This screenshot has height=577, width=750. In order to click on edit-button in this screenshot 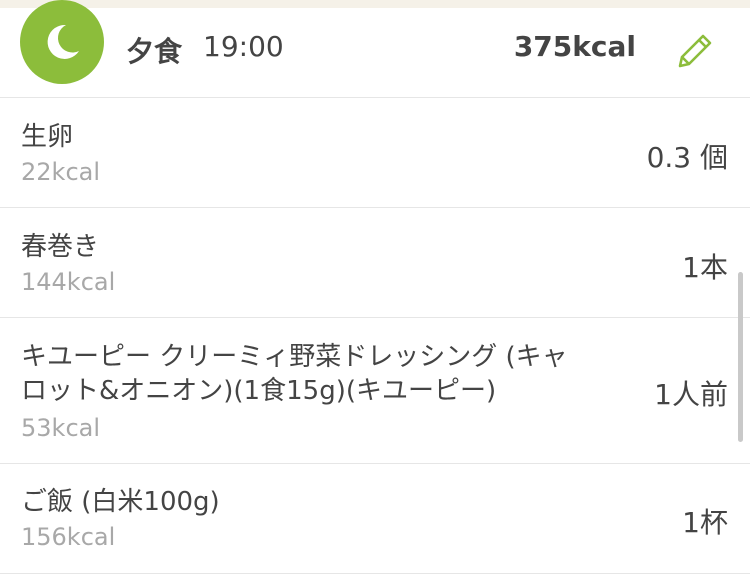, I will do `click(694, 52)`.